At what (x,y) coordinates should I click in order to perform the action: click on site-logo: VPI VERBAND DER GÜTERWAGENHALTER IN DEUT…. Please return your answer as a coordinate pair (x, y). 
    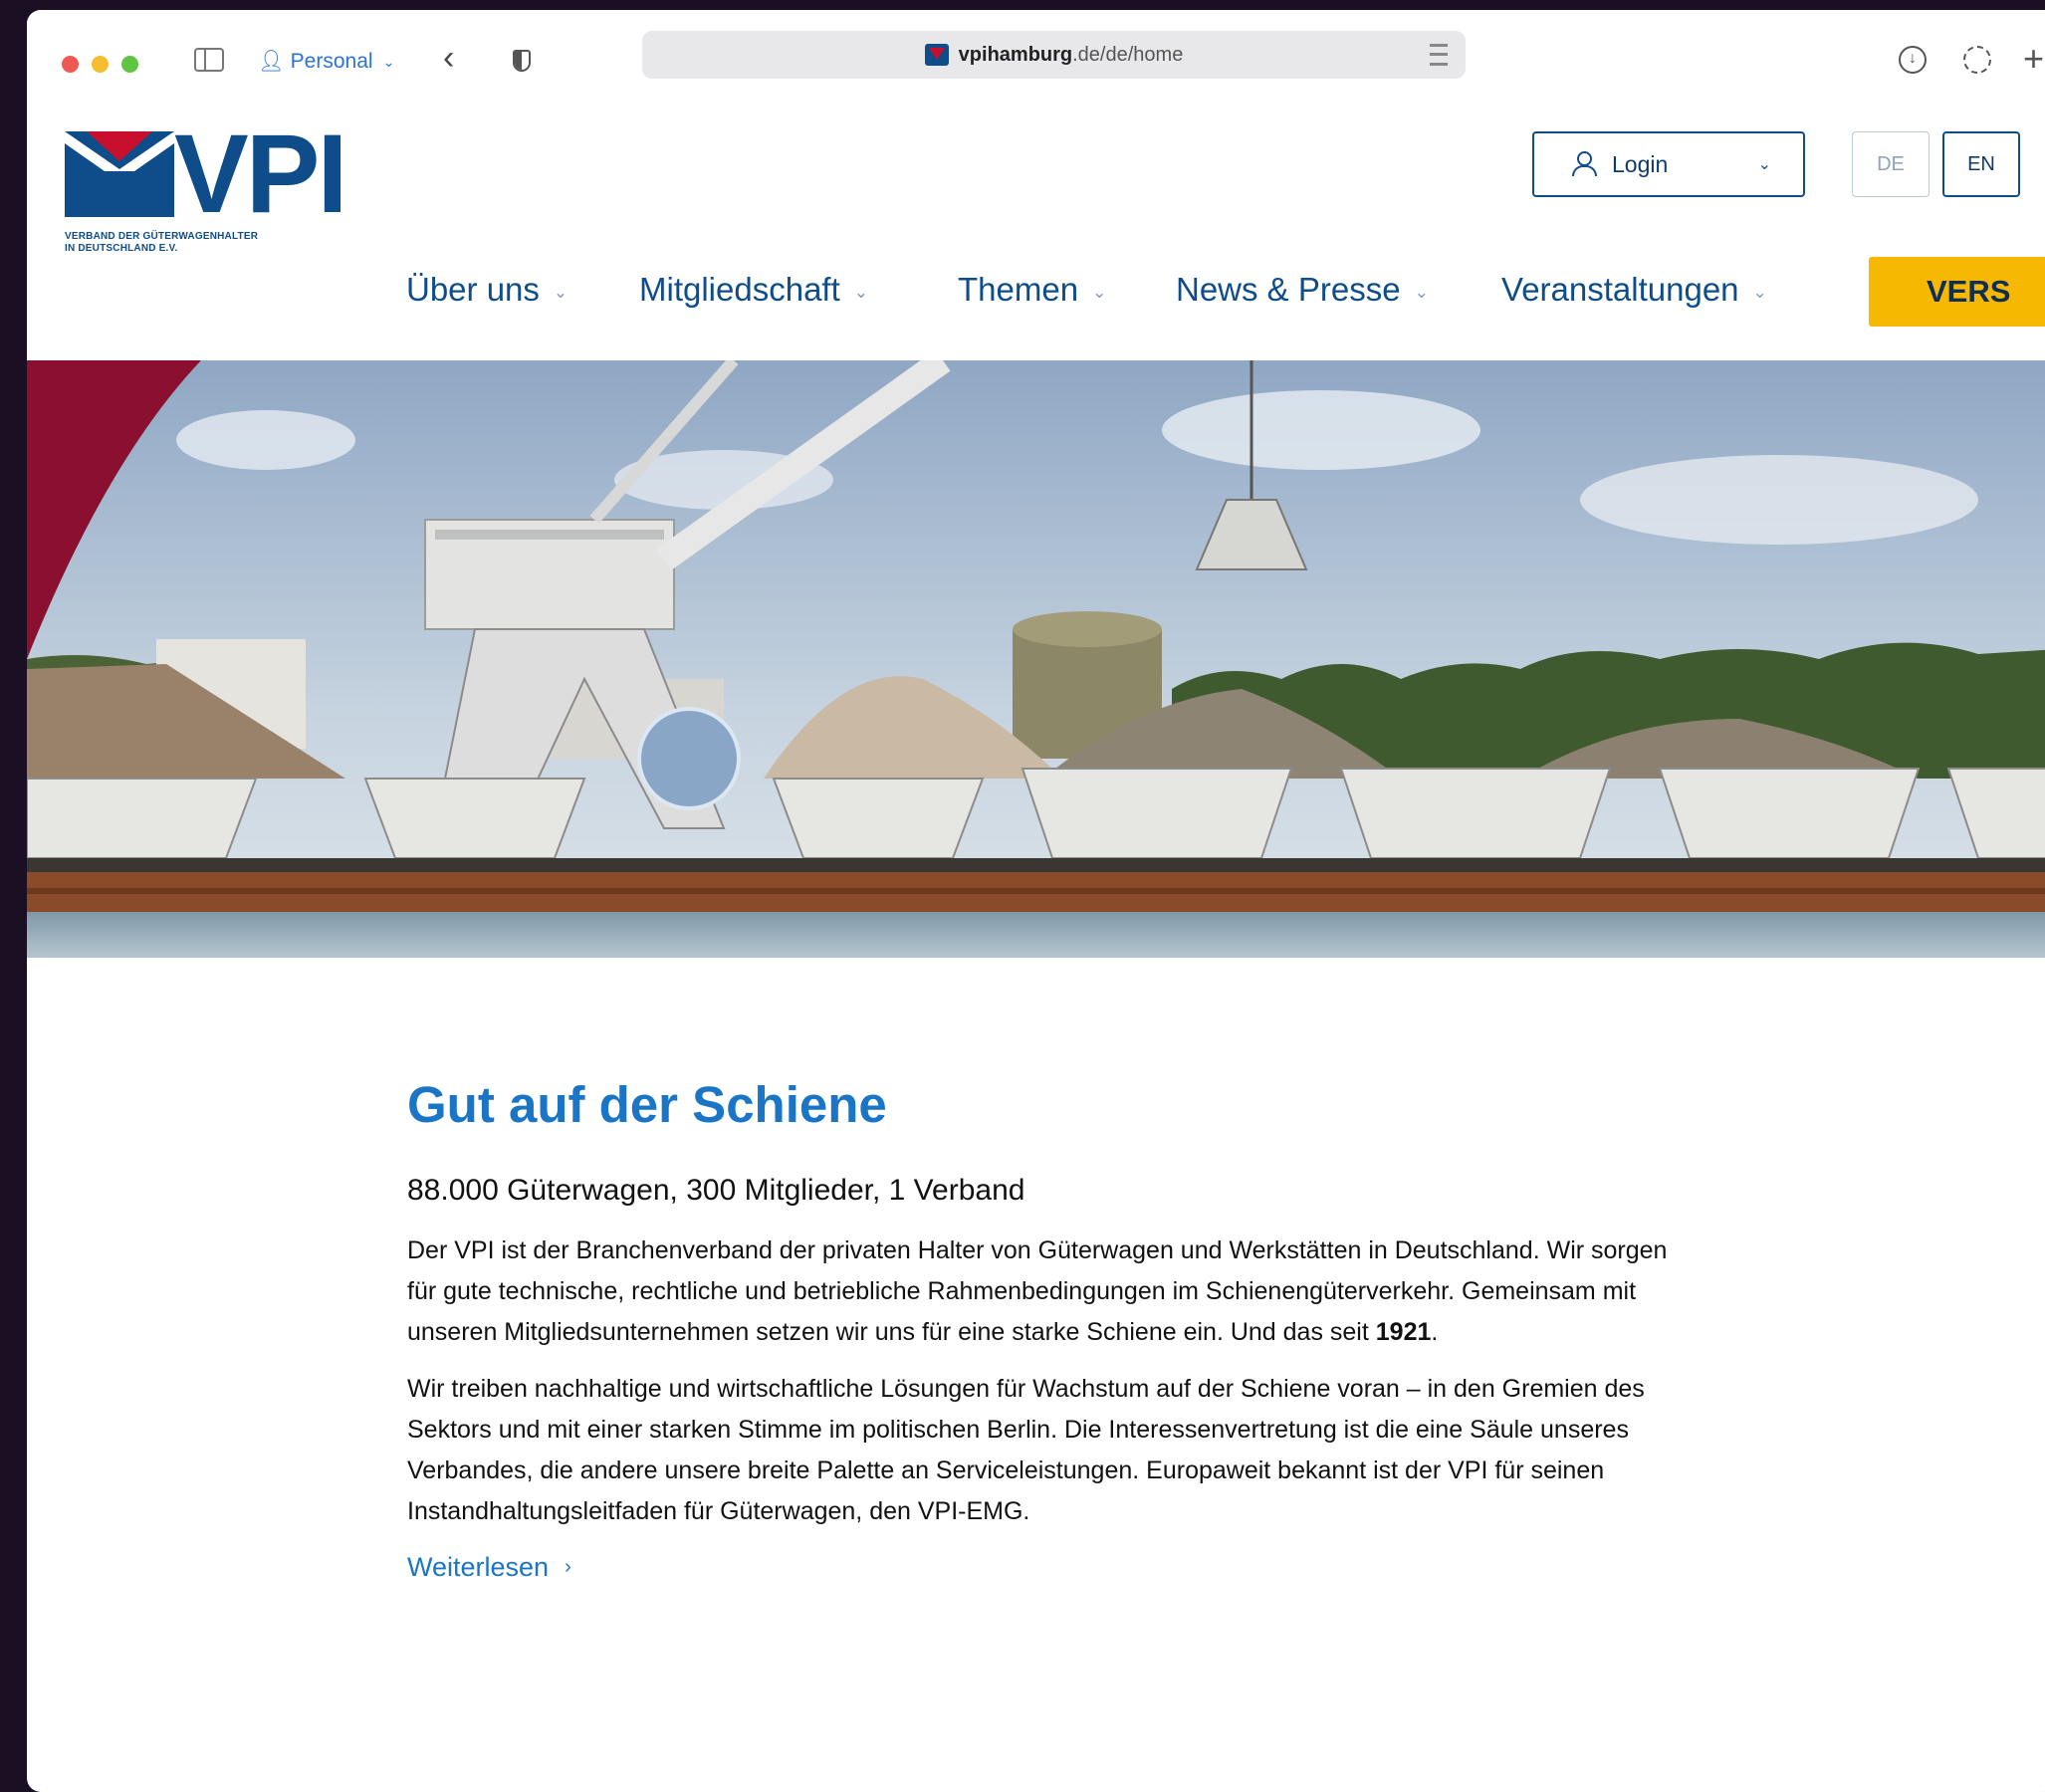
    Looking at the image, I should click on (214, 200).